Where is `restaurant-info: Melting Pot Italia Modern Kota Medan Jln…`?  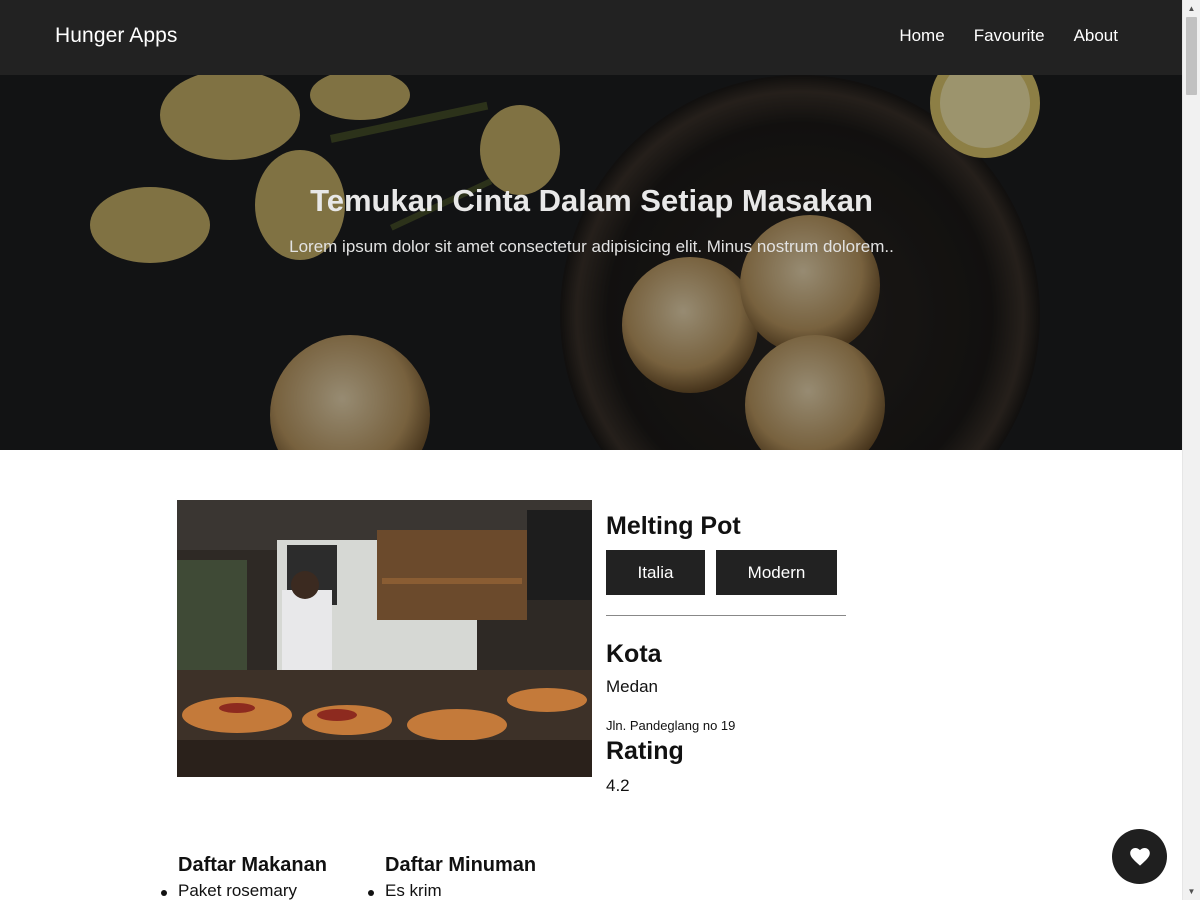 restaurant-info: Melting Pot Italia Modern Kota Medan Jln… is located at coordinates (726, 654).